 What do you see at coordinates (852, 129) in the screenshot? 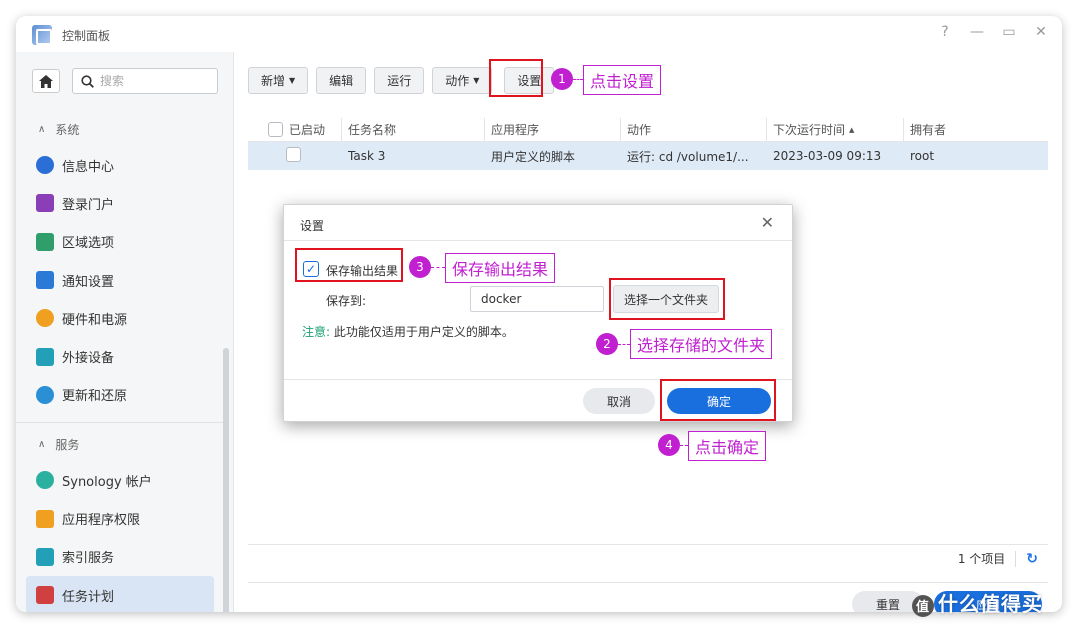
I see `sort-asc-icon: ▲` at bounding box center [852, 129].